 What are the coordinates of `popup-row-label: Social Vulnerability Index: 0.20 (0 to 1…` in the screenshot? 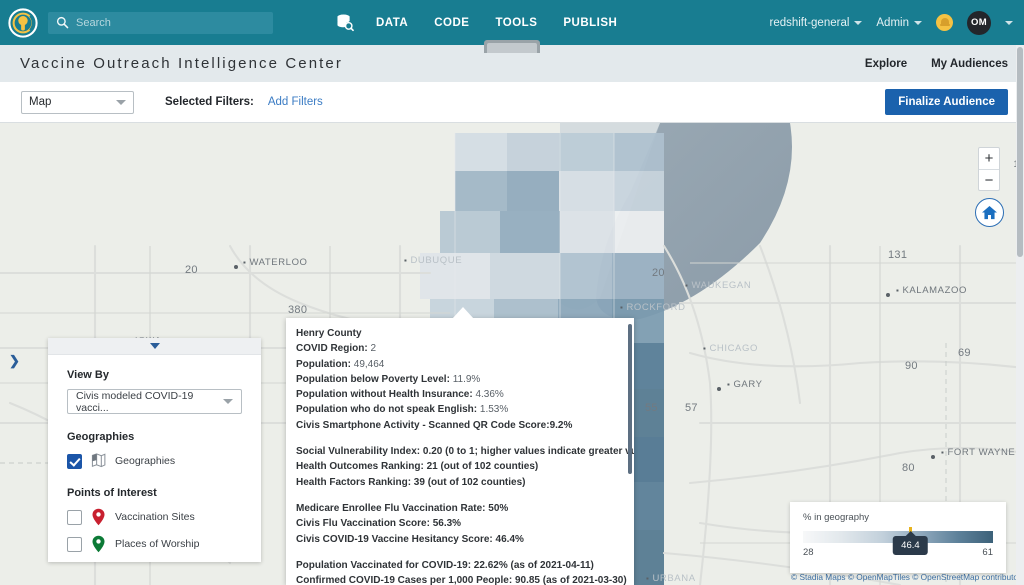 It's located at (465, 452).